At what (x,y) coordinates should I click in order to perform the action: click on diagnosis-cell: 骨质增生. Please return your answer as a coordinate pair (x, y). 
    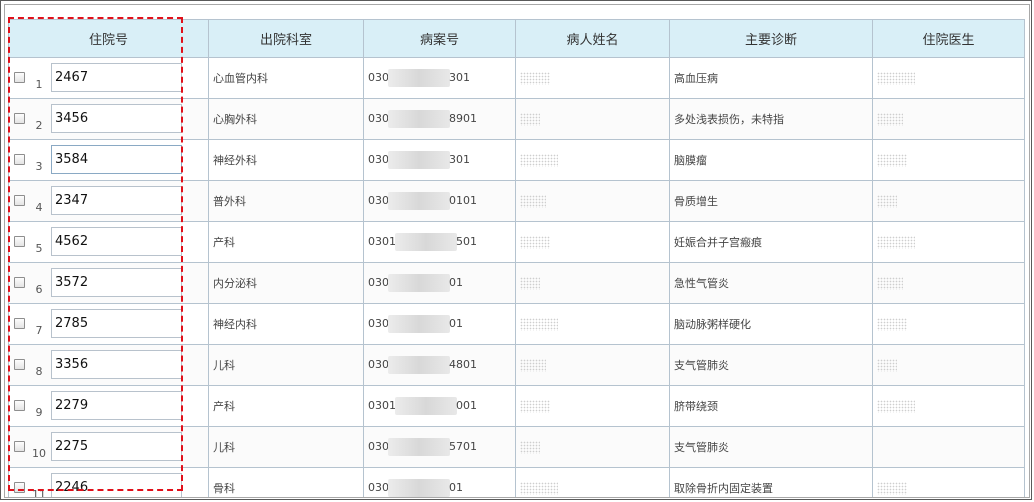
    Looking at the image, I should click on (771, 201).